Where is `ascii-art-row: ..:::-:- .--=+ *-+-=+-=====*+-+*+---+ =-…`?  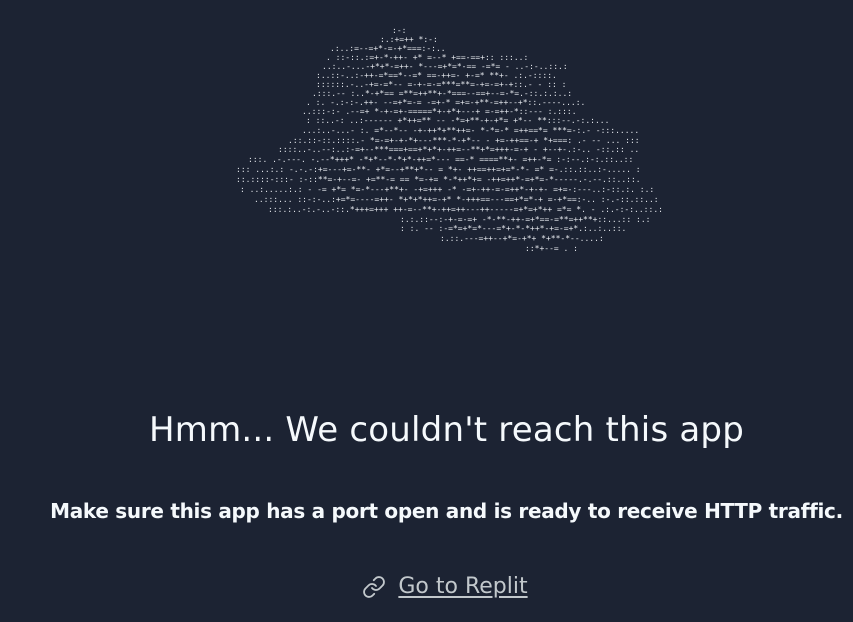
ascii-art-row: ..:::-:- .--=+ *-+-=+-=====*+-+*+---+ =-… is located at coordinates (439, 111).